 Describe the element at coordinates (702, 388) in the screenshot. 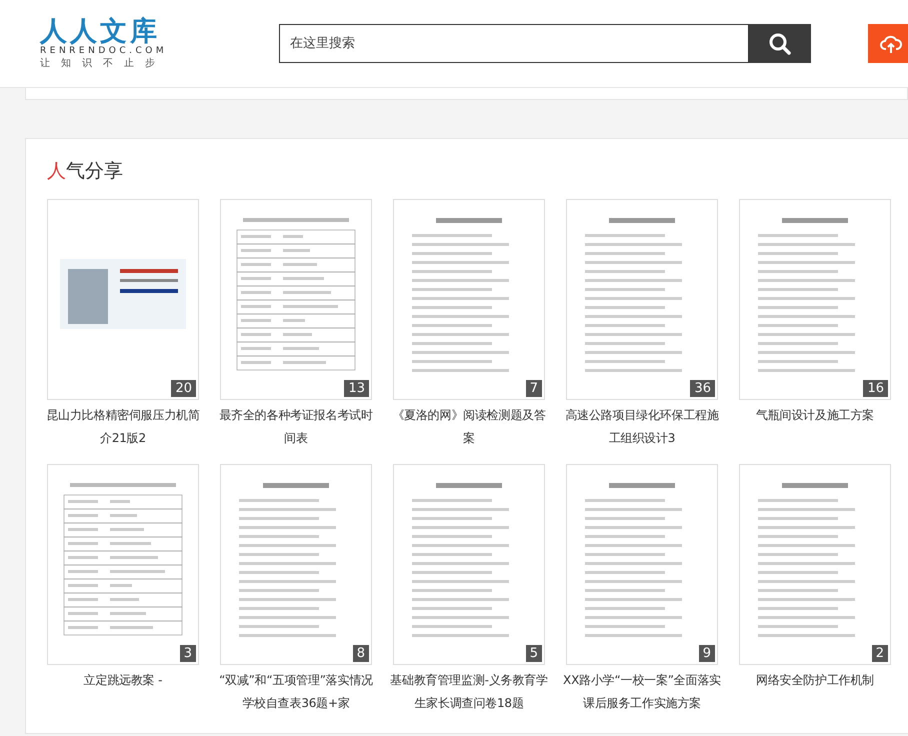

I see `page-count: 36` at that location.